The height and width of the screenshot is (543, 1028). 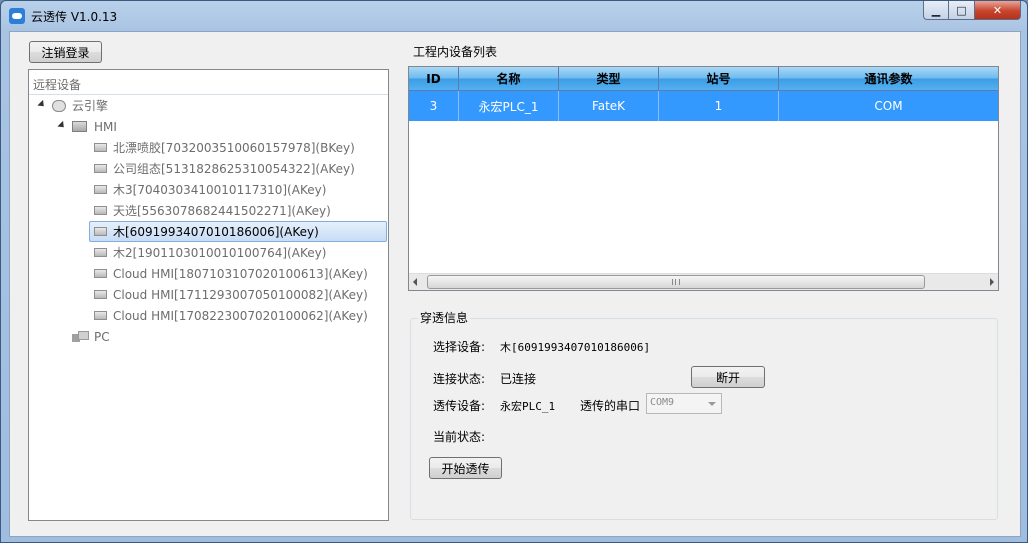 What do you see at coordinates (609, 106) in the screenshot?
I see `cell-type: FateK` at bounding box center [609, 106].